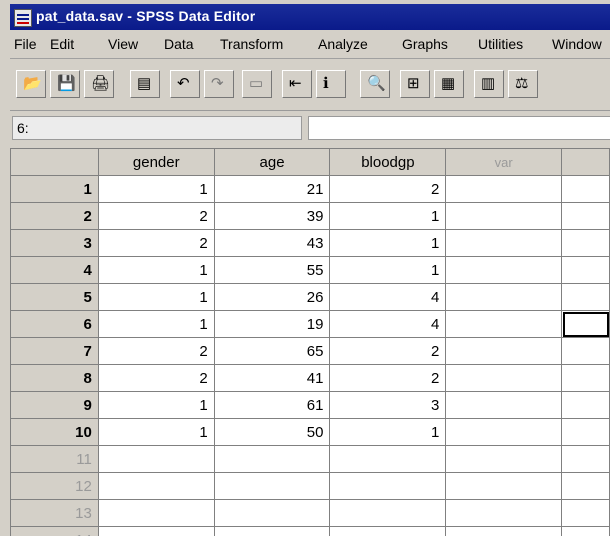 This screenshot has height=536, width=610. Describe the element at coordinates (523, 84) in the screenshot. I see `weight-cases-button: ⚖` at that location.